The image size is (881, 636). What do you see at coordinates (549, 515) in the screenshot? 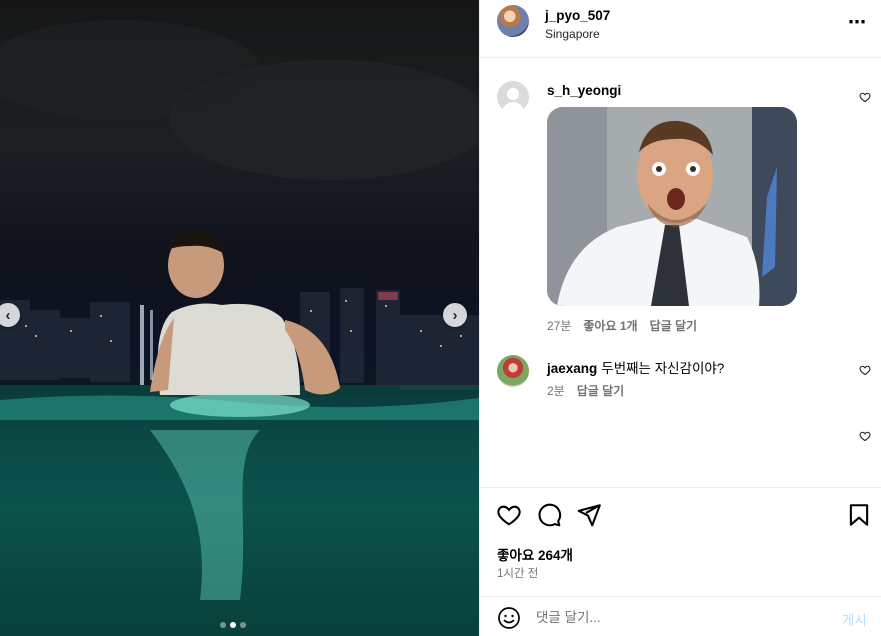
I see `comment-icon` at bounding box center [549, 515].